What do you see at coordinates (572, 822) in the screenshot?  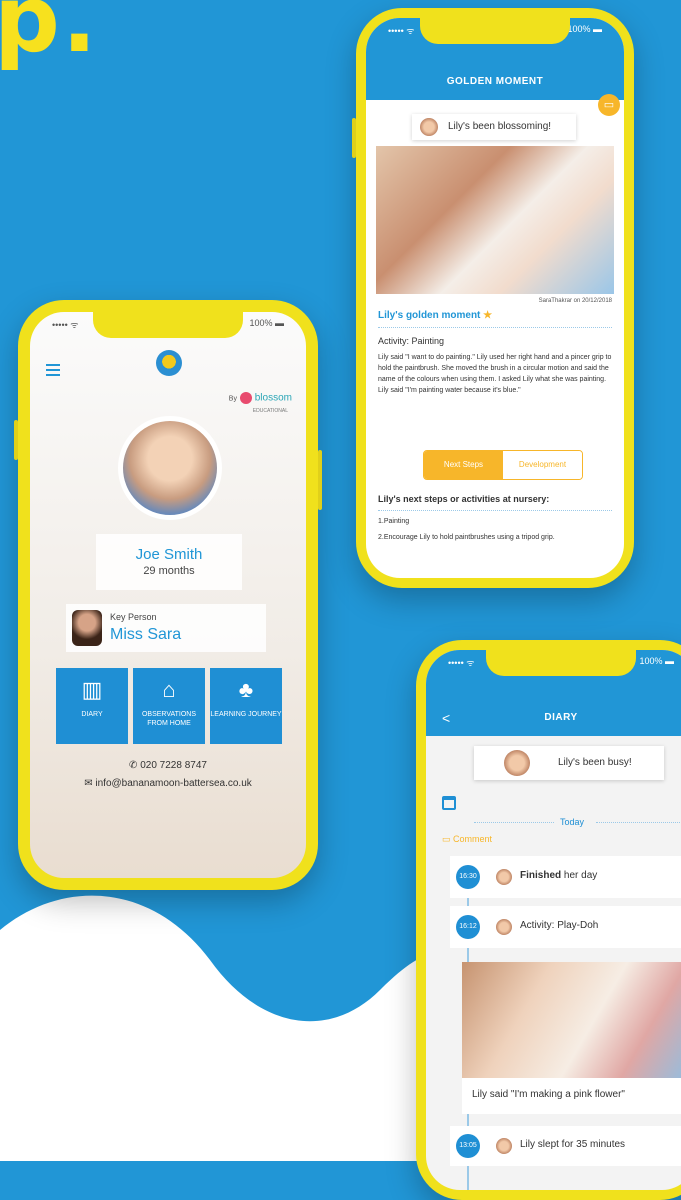 I see `today-label: Today` at bounding box center [572, 822].